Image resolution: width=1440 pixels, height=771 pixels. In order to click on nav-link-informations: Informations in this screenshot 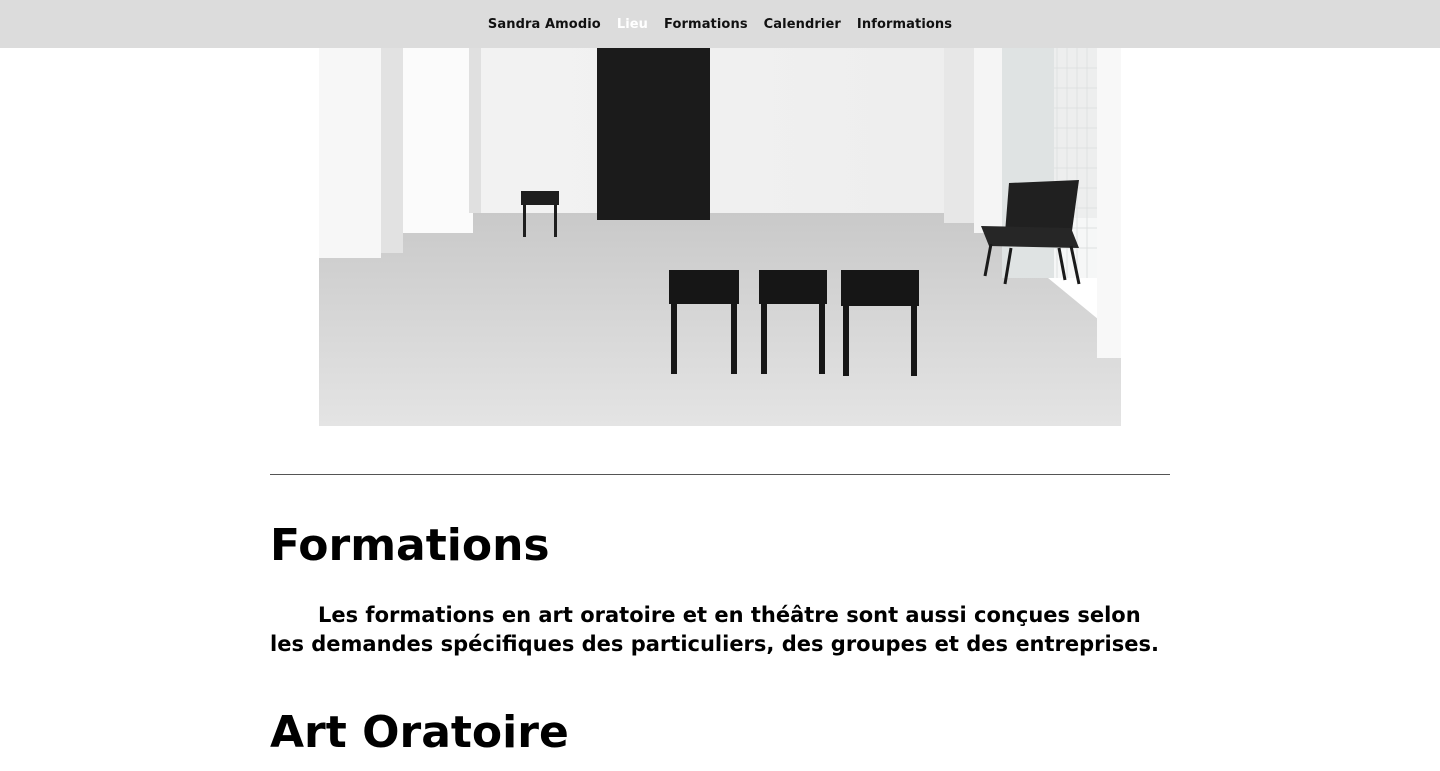, I will do `click(904, 24)`.